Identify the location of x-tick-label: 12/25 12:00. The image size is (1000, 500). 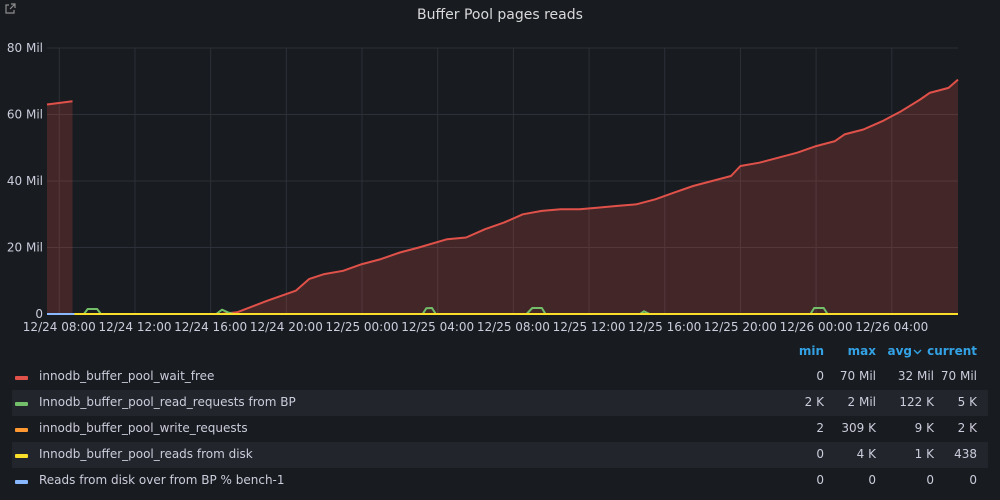
(589, 327).